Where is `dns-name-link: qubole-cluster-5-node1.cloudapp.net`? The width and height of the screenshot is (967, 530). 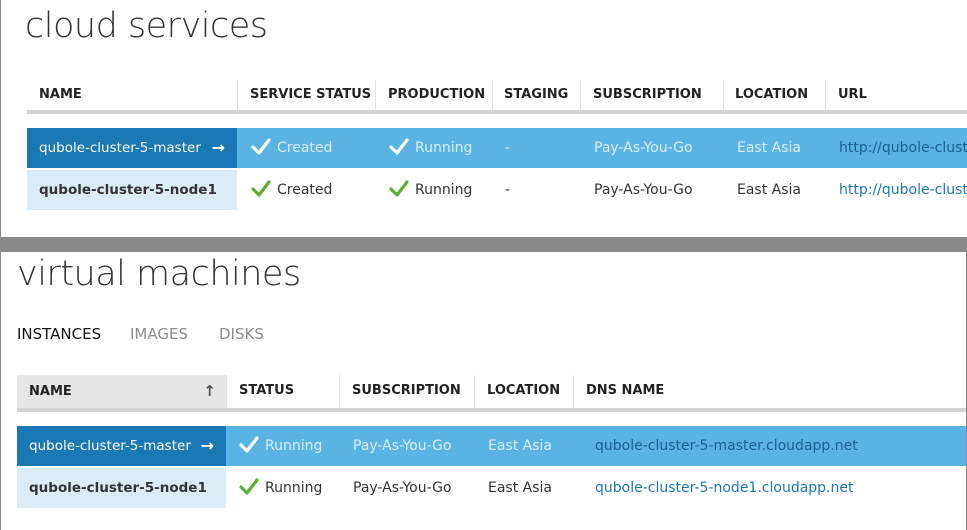 dns-name-link: qubole-cluster-5-node1.cloudapp.net is located at coordinates (780, 488).